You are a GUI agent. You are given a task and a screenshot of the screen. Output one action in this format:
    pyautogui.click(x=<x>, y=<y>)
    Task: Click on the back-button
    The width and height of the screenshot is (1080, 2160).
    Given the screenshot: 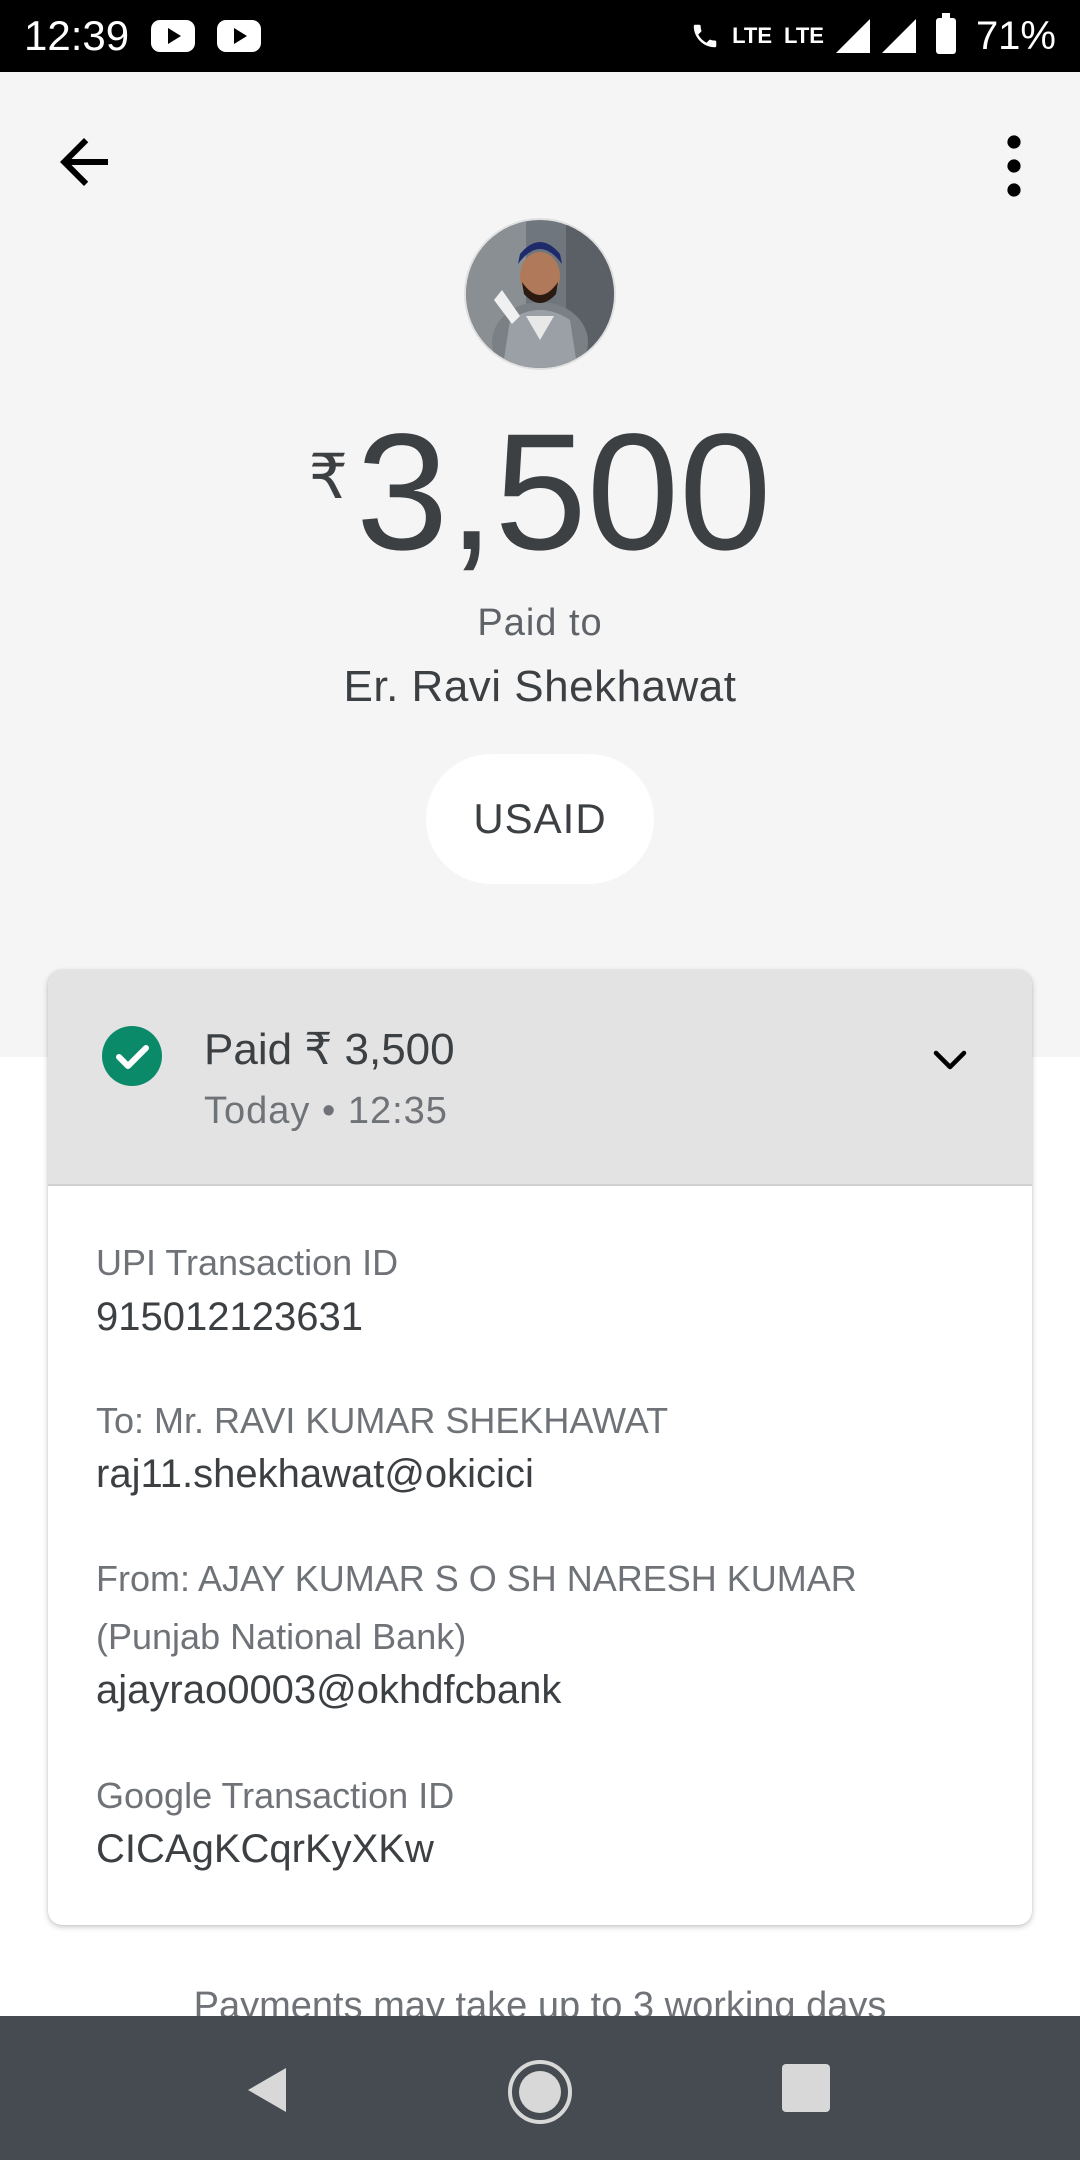 What is the action you would take?
    pyautogui.click(x=84, y=162)
    